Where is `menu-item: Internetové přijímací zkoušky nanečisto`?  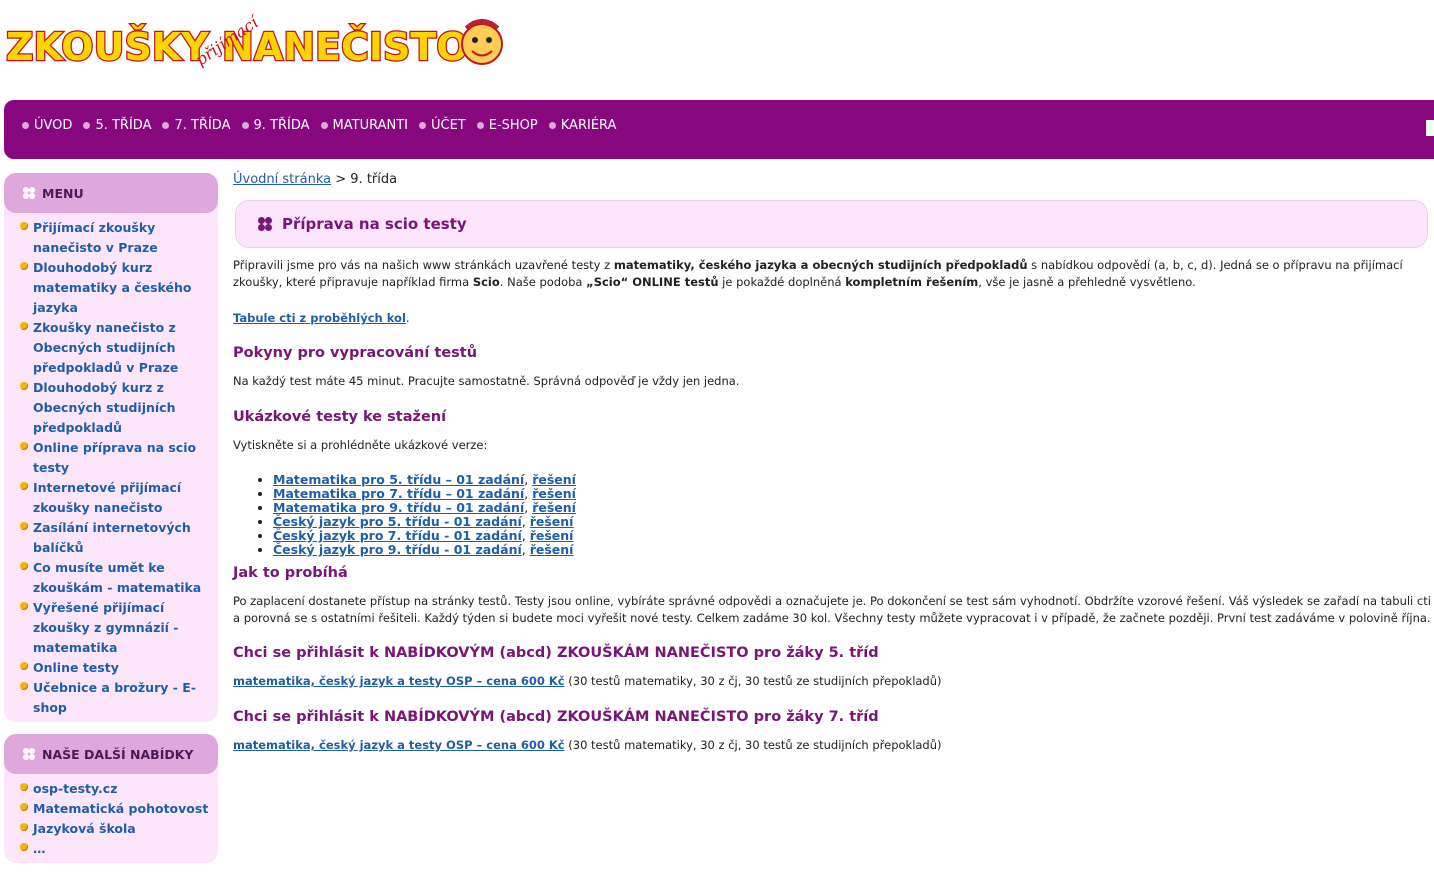
menu-item: Internetové přijímací zkoušky nanečisto is located at coordinates (118, 498).